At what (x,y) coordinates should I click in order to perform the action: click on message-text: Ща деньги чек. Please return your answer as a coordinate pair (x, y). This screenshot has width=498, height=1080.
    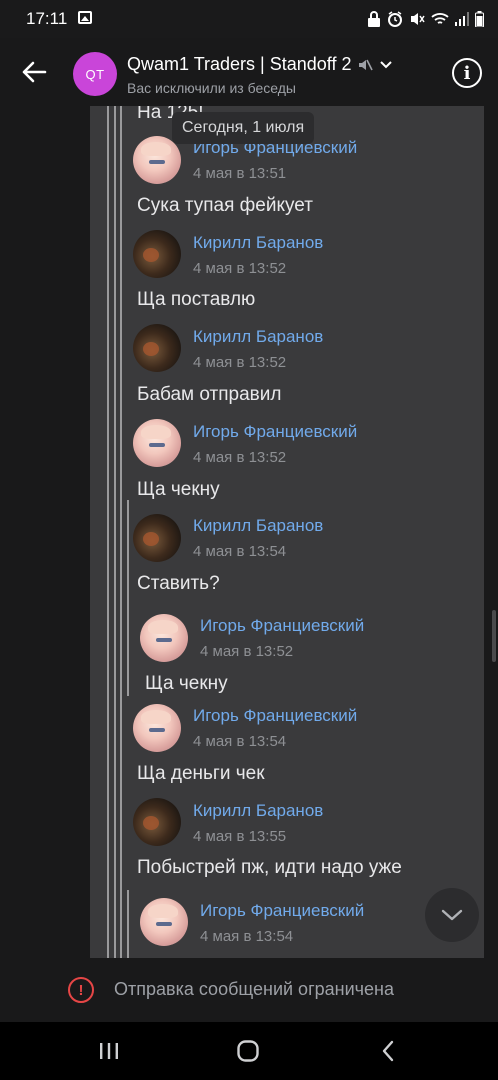
    Looking at the image, I should click on (201, 773).